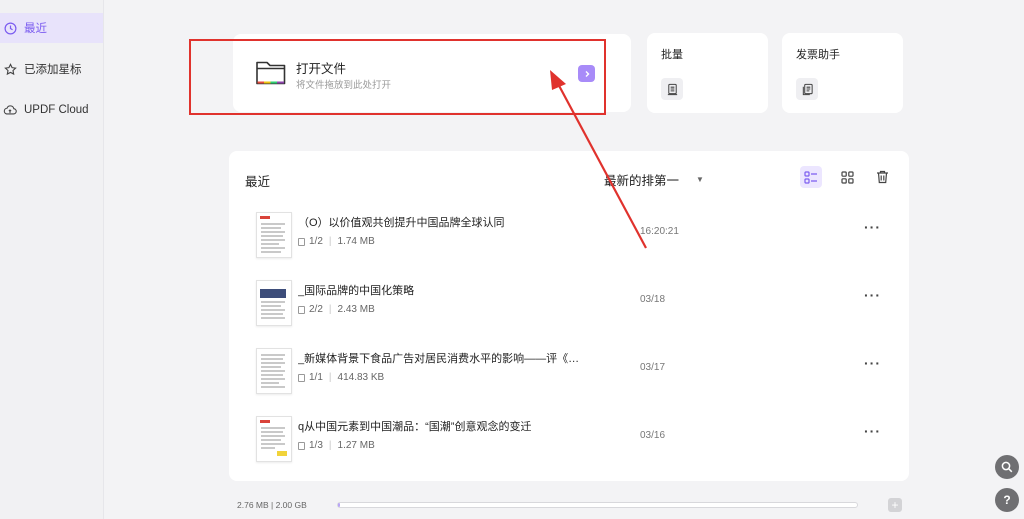 The width and height of the screenshot is (1024, 519). I want to click on star-icon, so click(10, 69).